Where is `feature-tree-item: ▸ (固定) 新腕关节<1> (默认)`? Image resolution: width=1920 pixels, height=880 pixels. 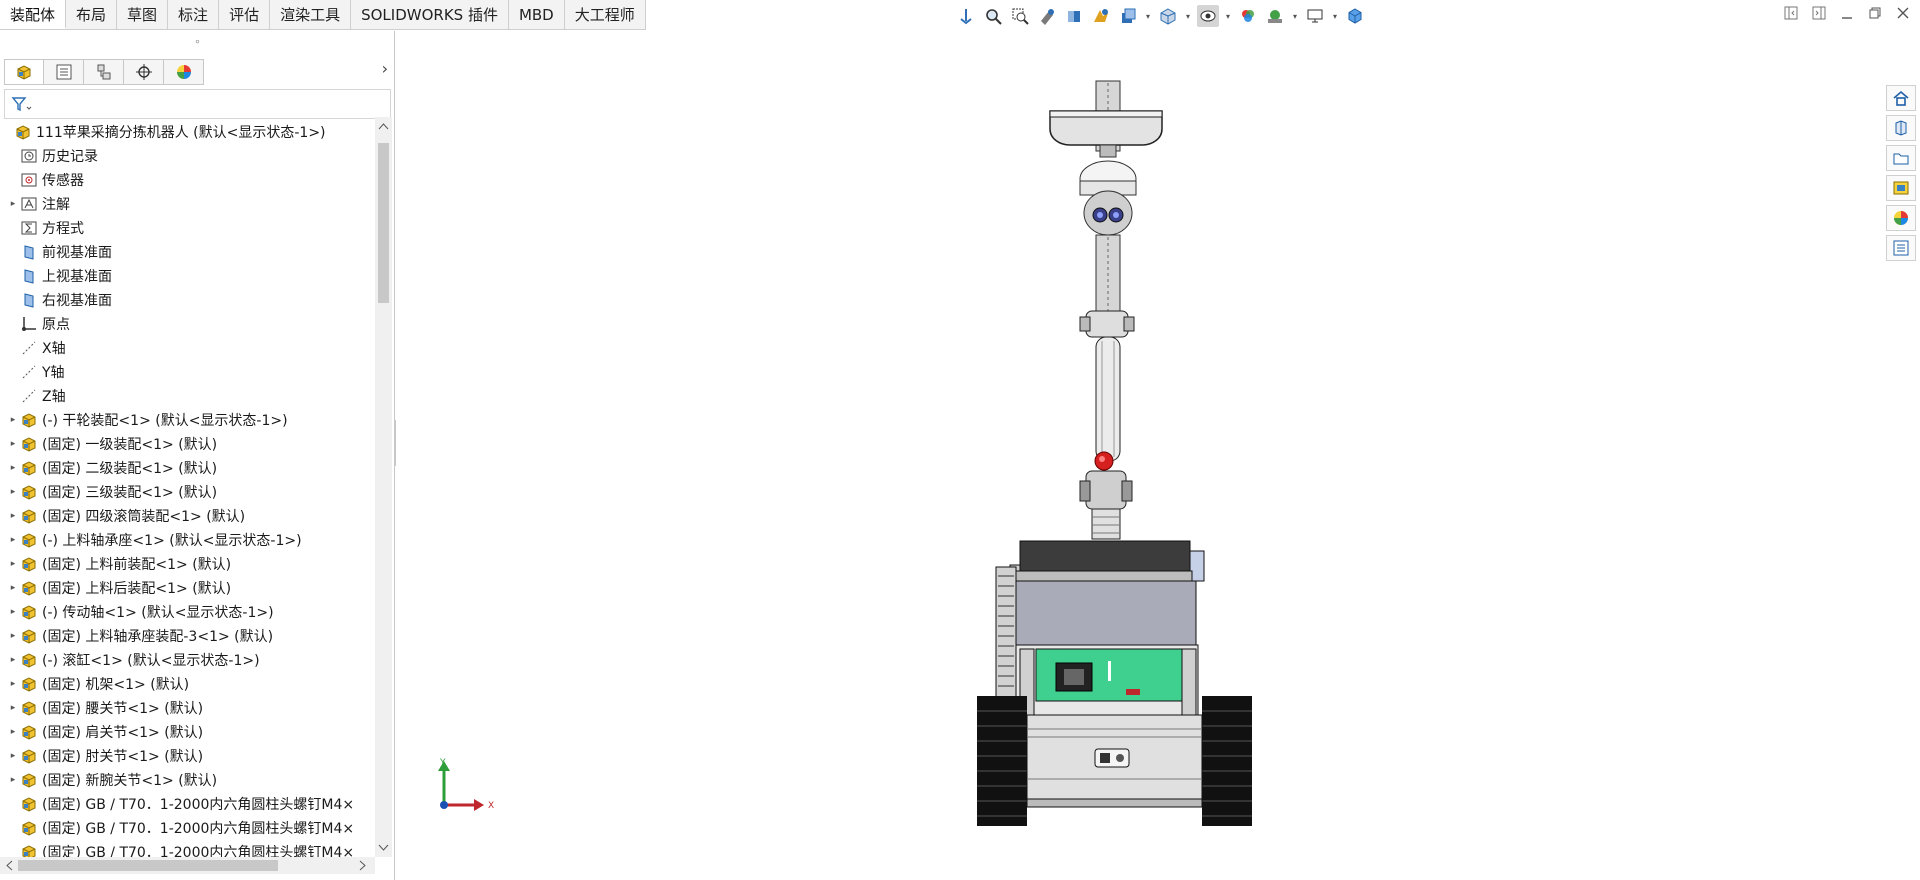
feature-tree-item: ▸ (固定) 新腕关节<1> (默认) is located at coordinates (187, 780).